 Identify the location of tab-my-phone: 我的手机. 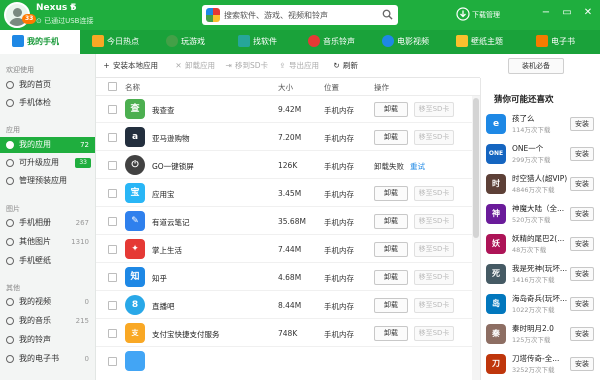
(40, 42).